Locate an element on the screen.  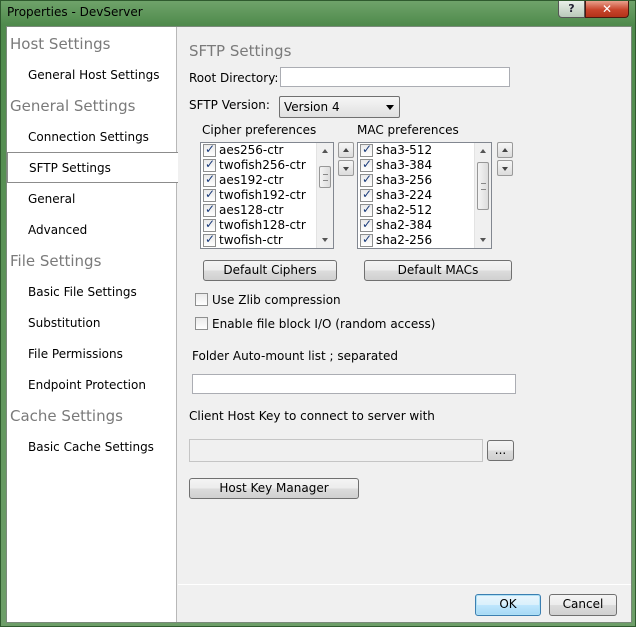
cipher-item: aes128-ctr is located at coordinates (267, 210).